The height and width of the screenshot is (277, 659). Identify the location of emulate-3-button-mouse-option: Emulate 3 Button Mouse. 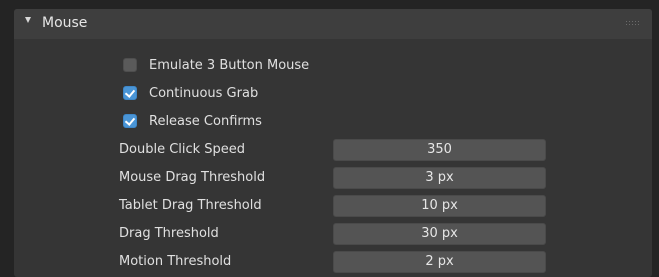
(216, 65).